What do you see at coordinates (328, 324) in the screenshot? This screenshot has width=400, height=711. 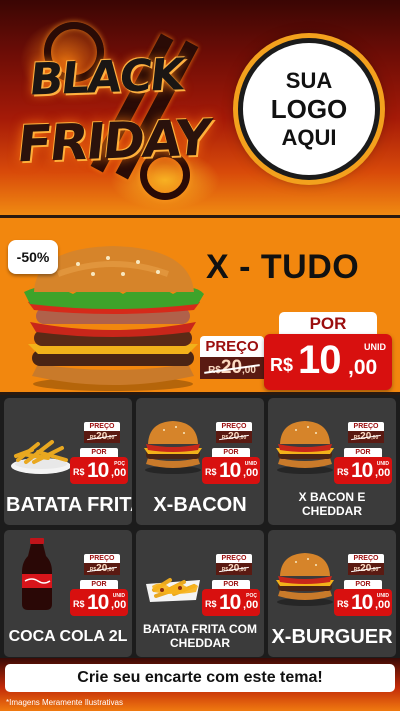 I see `new-price-label: POR` at bounding box center [328, 324].